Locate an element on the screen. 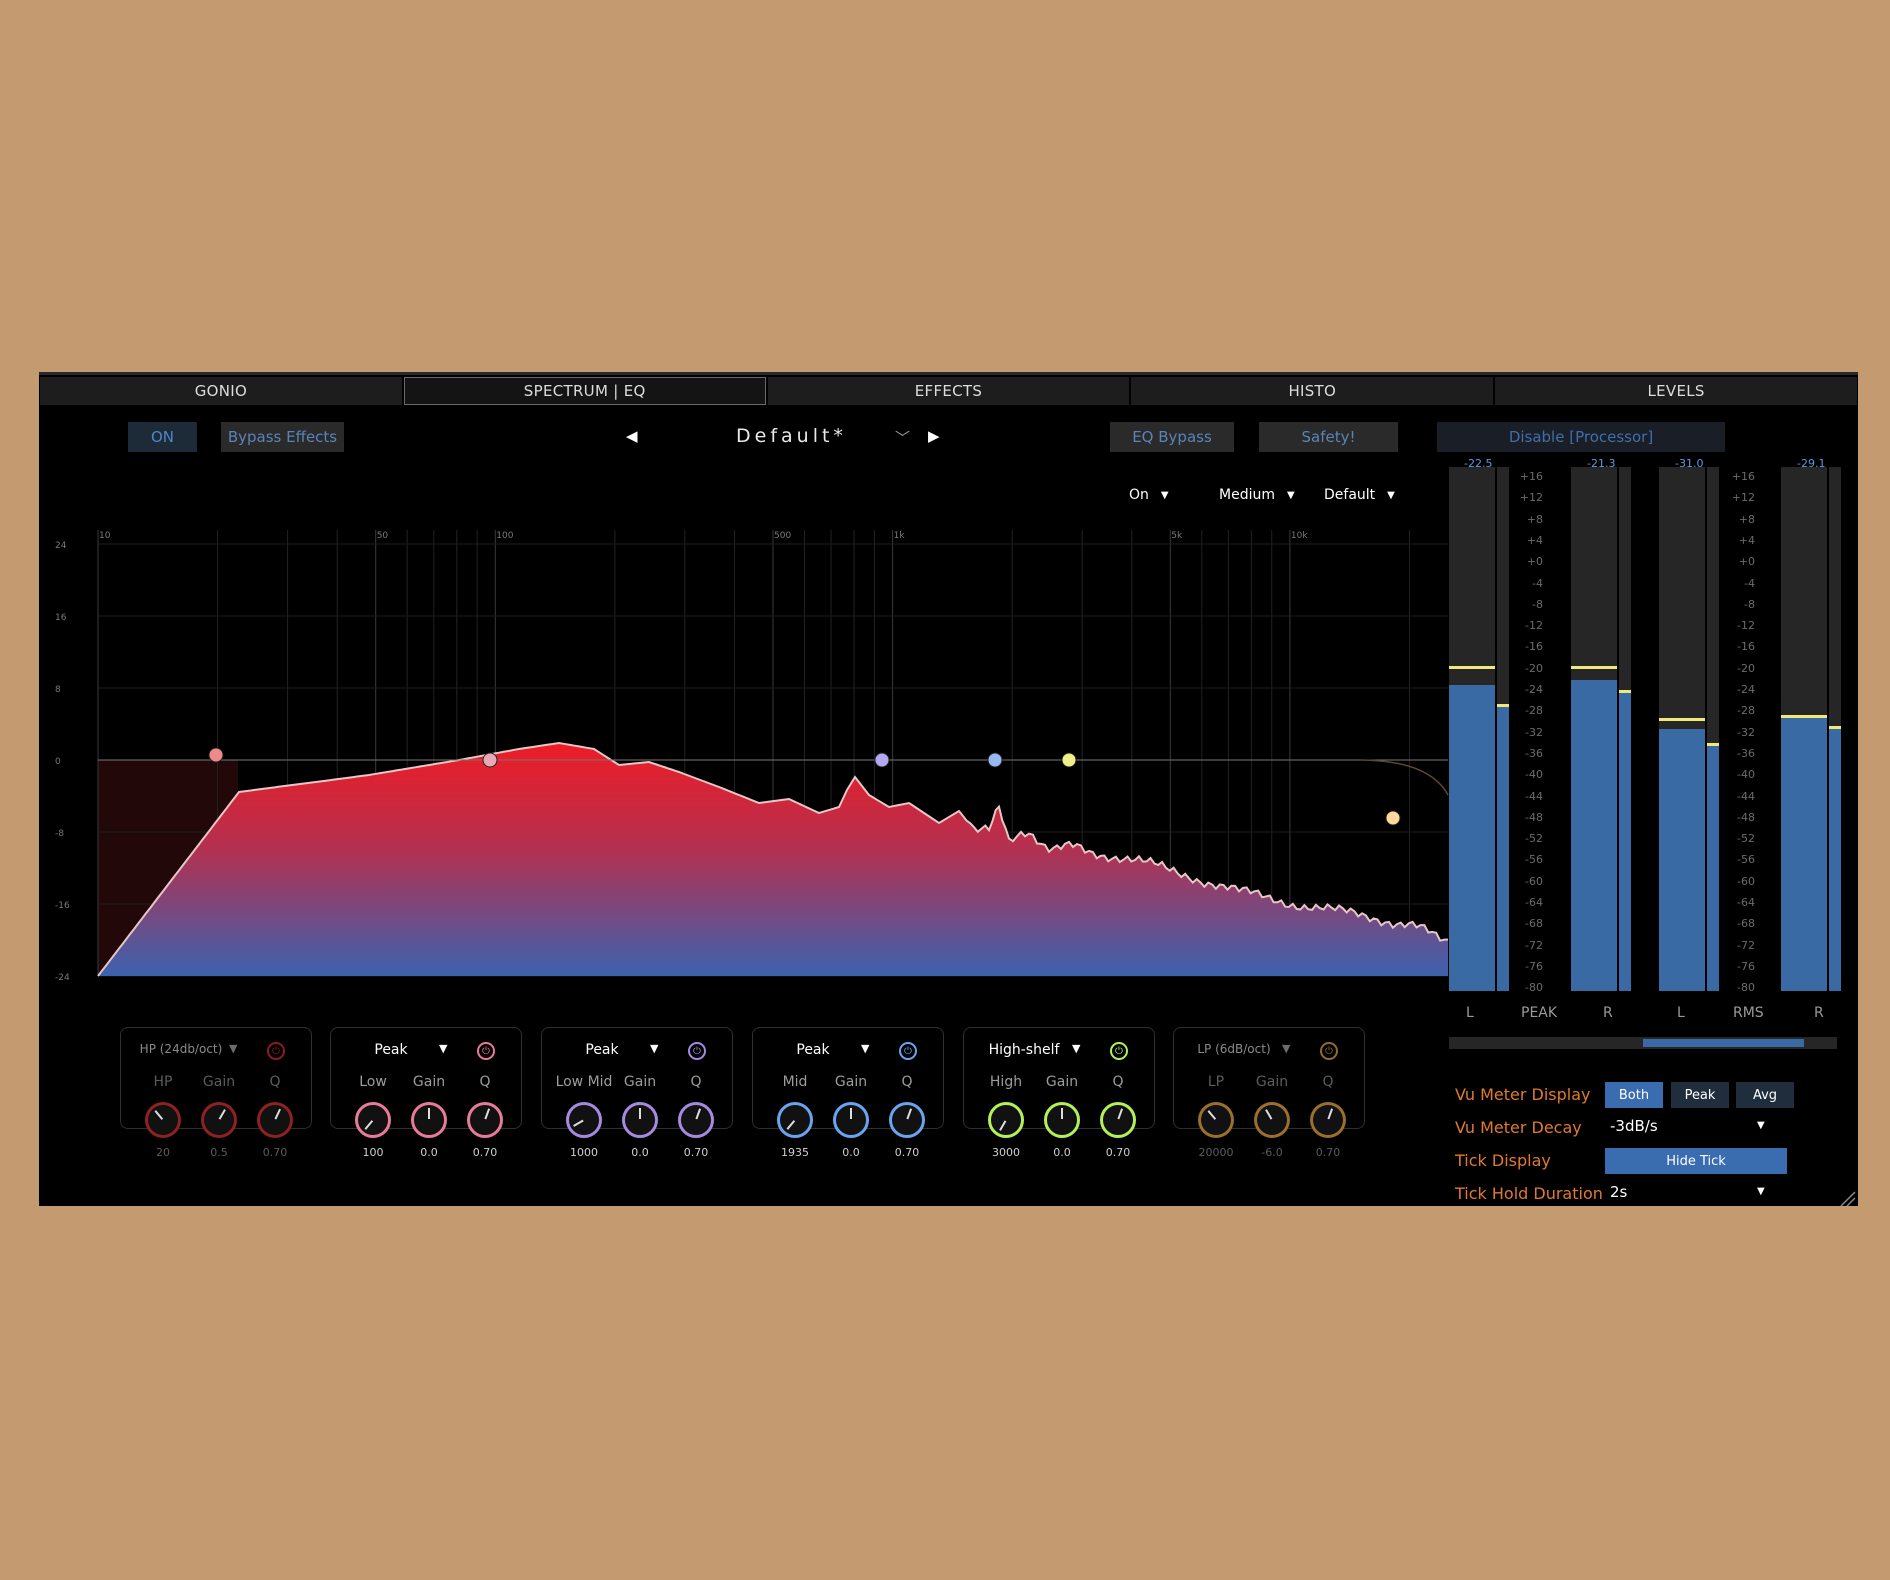 Image resolution: width=1890 pixels, height=1580 pixels. band-param-label: LP is located at coordinates (1216, 1082).